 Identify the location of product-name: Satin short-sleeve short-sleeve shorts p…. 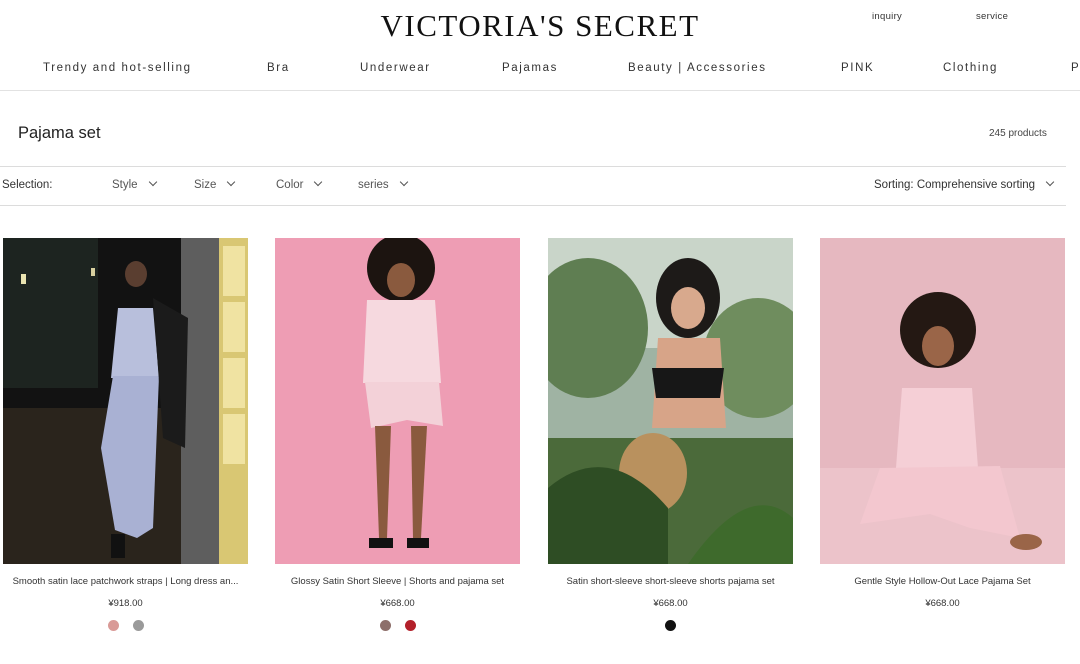
(670, 581).